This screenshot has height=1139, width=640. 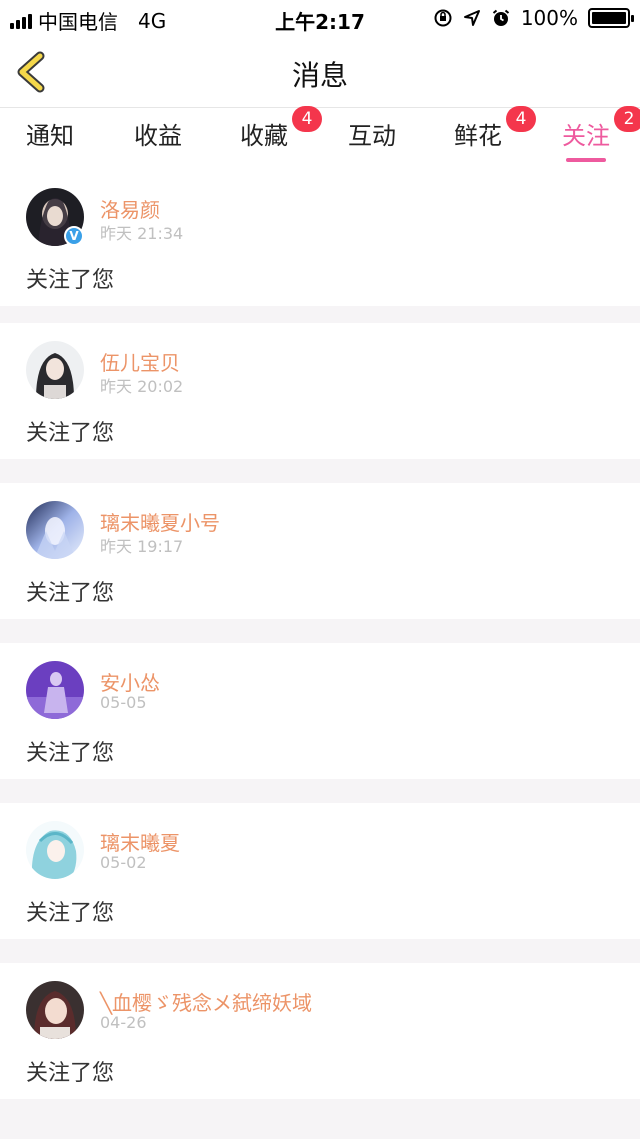 What do you see at coordinates (320, 711) in the screenshot?
I see `list-item: 安小怂 05-05 关注了您` at bounding box center [320, 711].